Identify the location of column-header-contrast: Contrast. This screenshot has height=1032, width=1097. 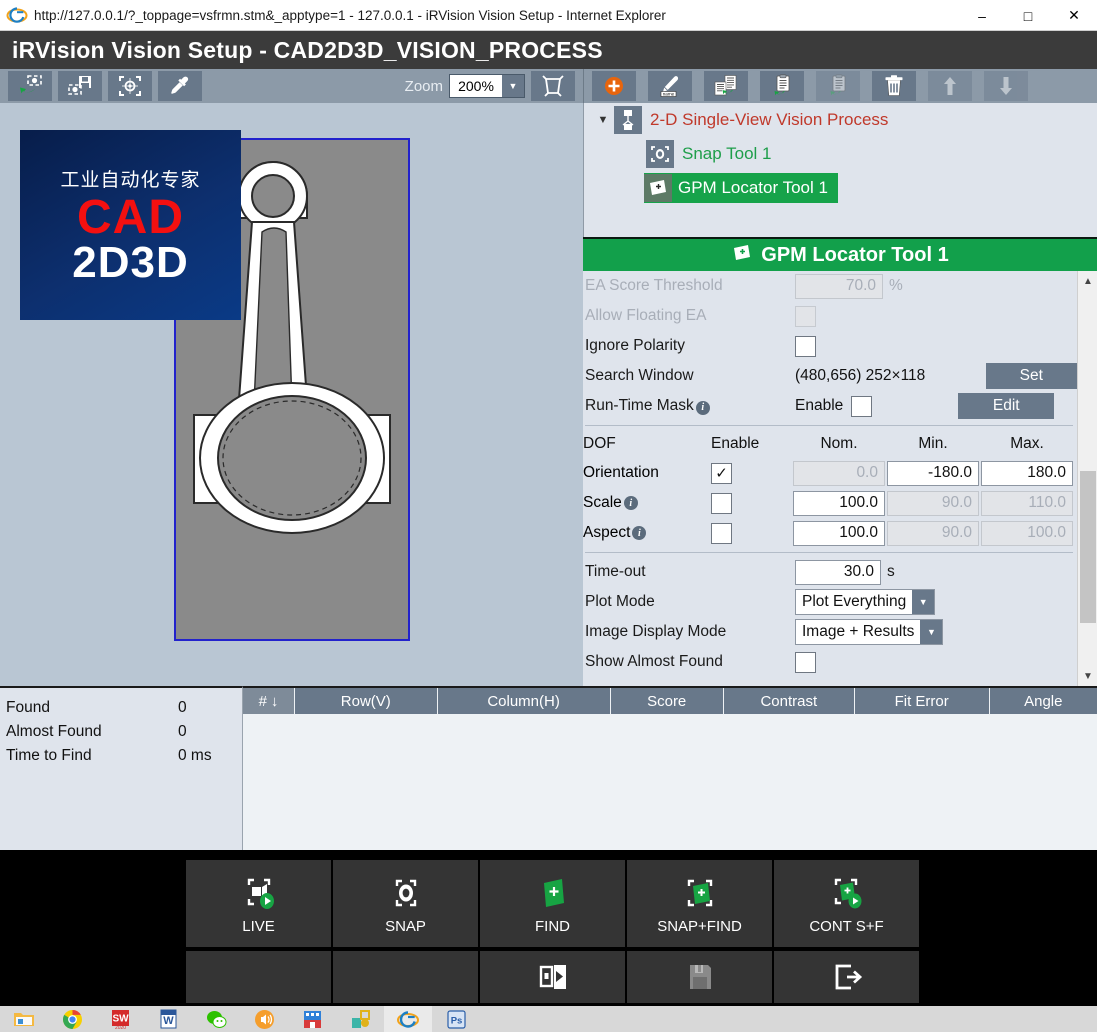
(789, 701).